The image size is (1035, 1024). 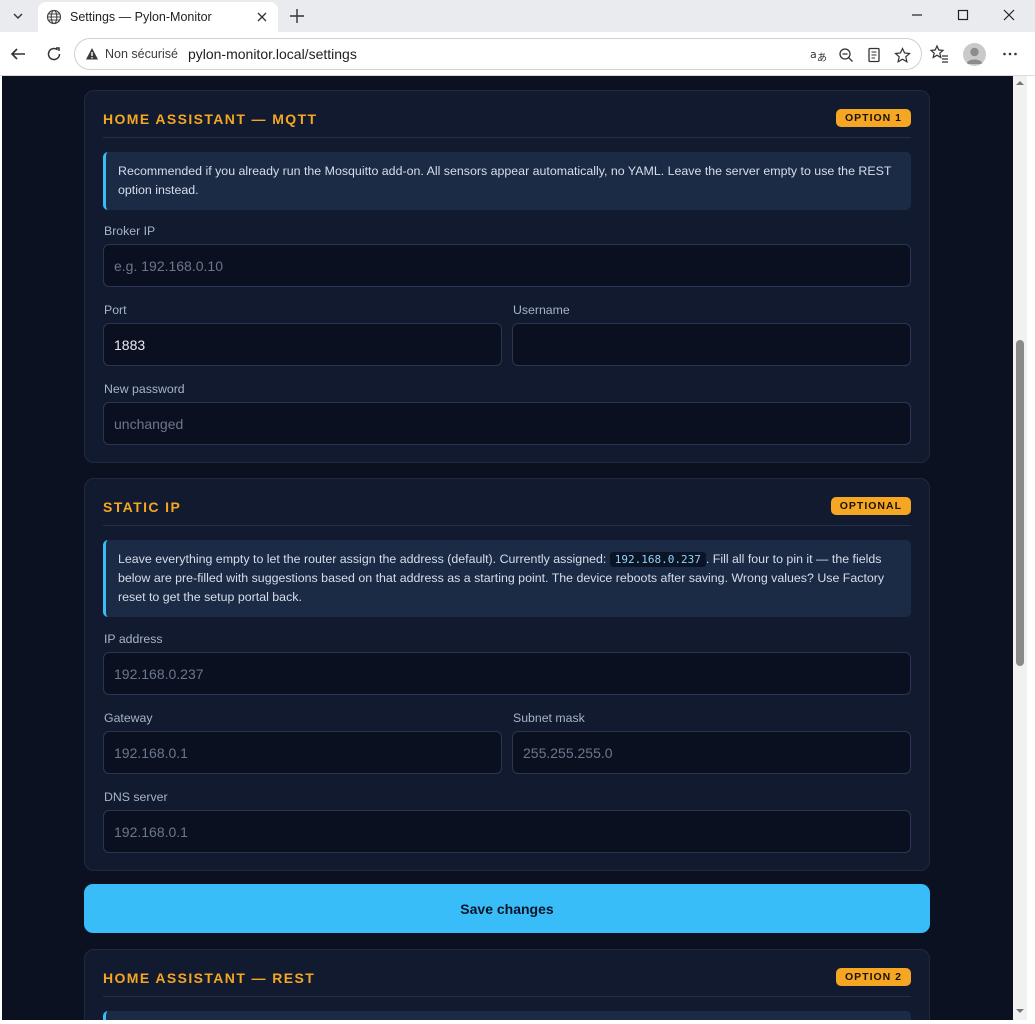 I want to click on more-horizontal-icon, so click(x=1010, y=54).